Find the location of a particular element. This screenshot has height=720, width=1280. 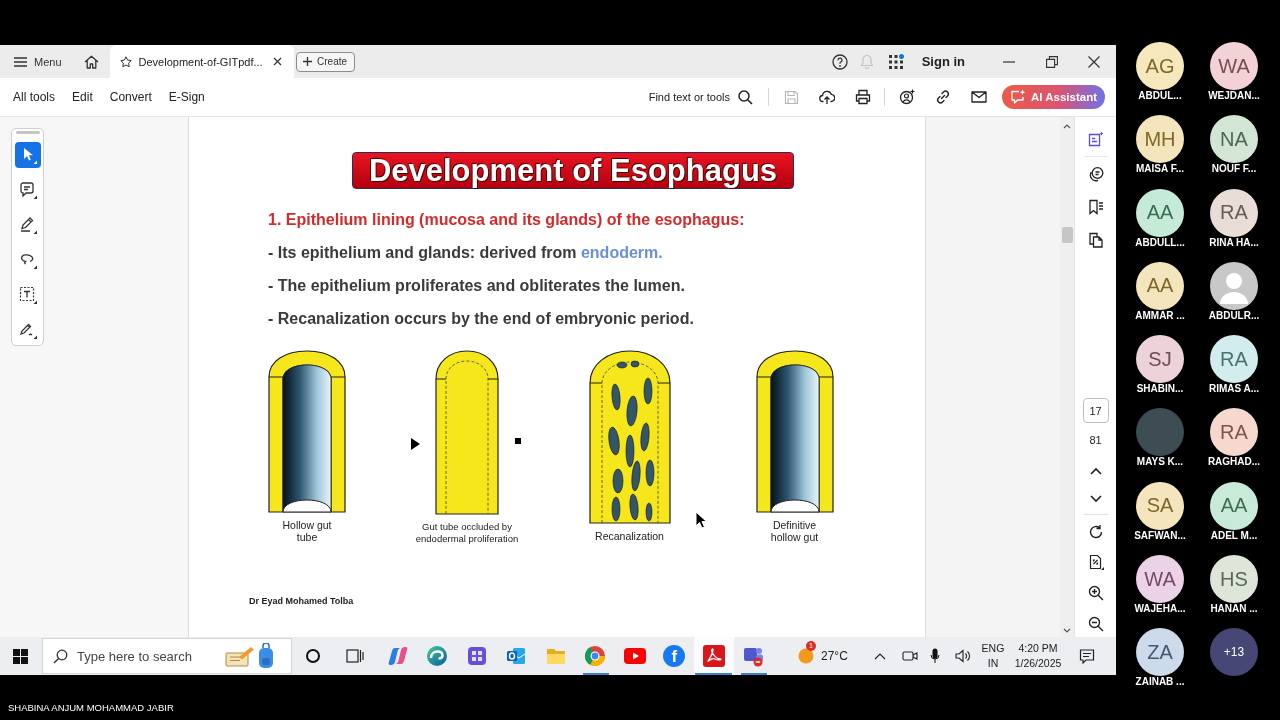

print-icon is located at coordinates (863, 97).